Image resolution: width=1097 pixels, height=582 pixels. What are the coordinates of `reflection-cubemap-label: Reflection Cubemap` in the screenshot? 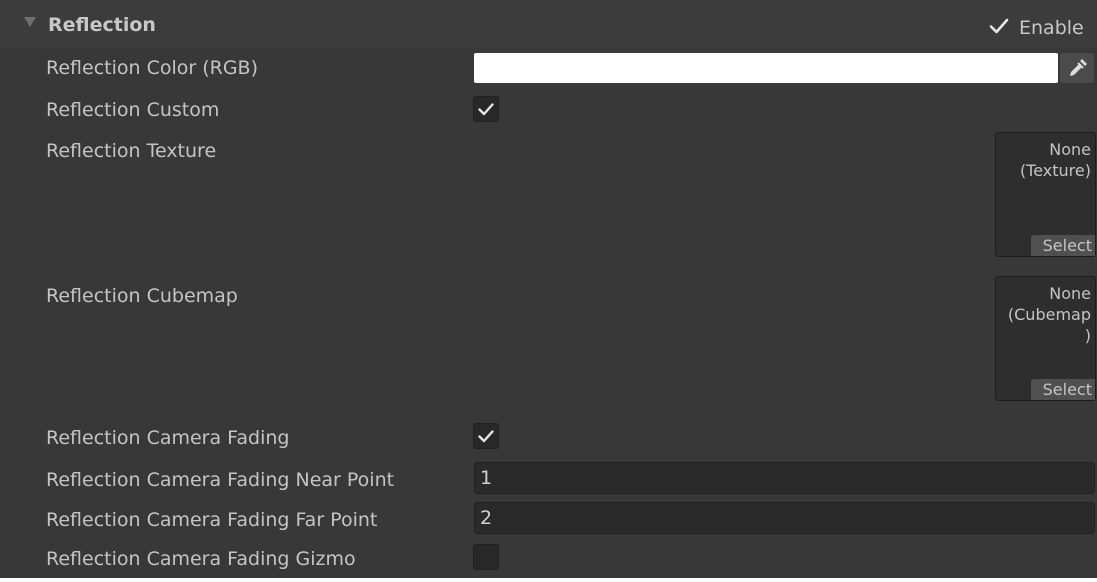 It's located at (142, 296).